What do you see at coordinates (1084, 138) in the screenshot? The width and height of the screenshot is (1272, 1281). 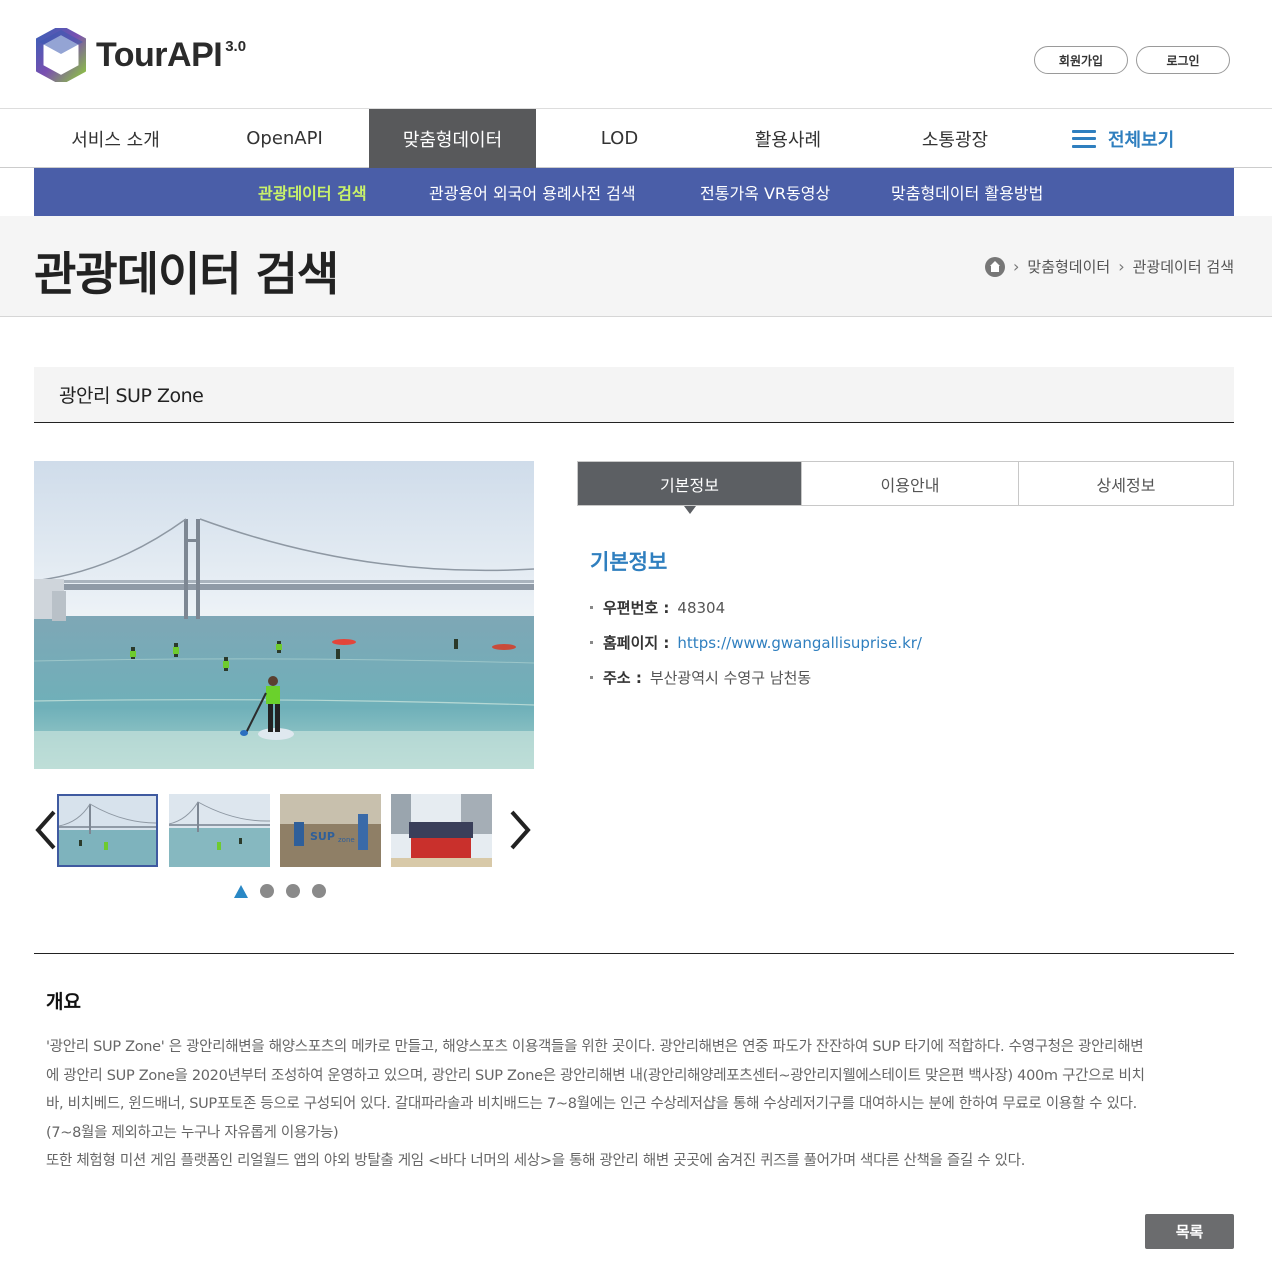 I see `hamburger-icon` at bounding box center [1084, 138].